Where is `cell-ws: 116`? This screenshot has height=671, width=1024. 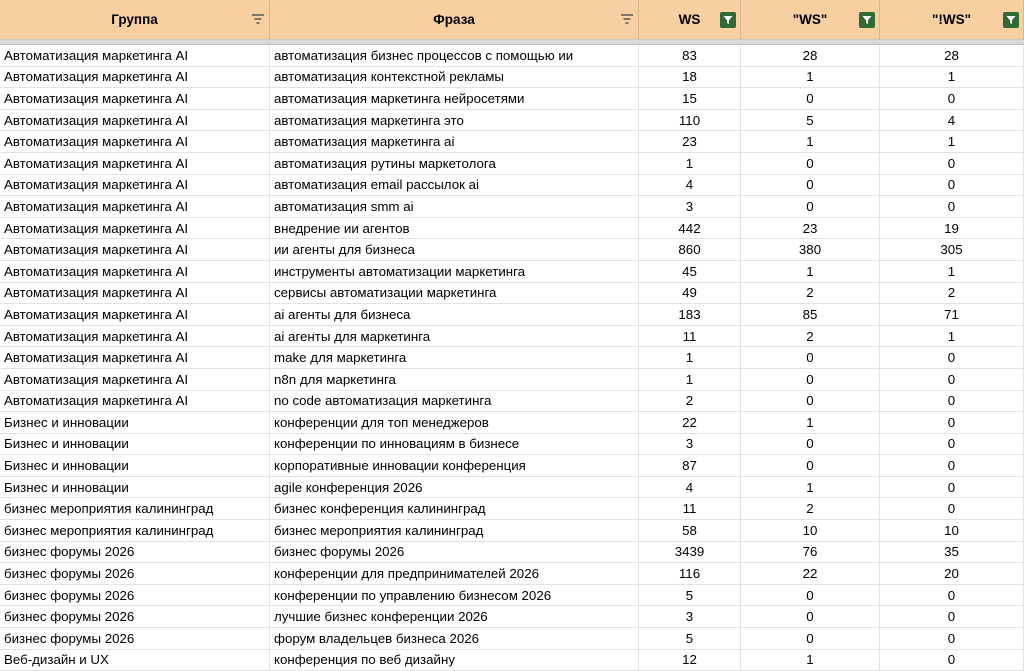 cell-ws: 116 is located at coordinates (690, 573).